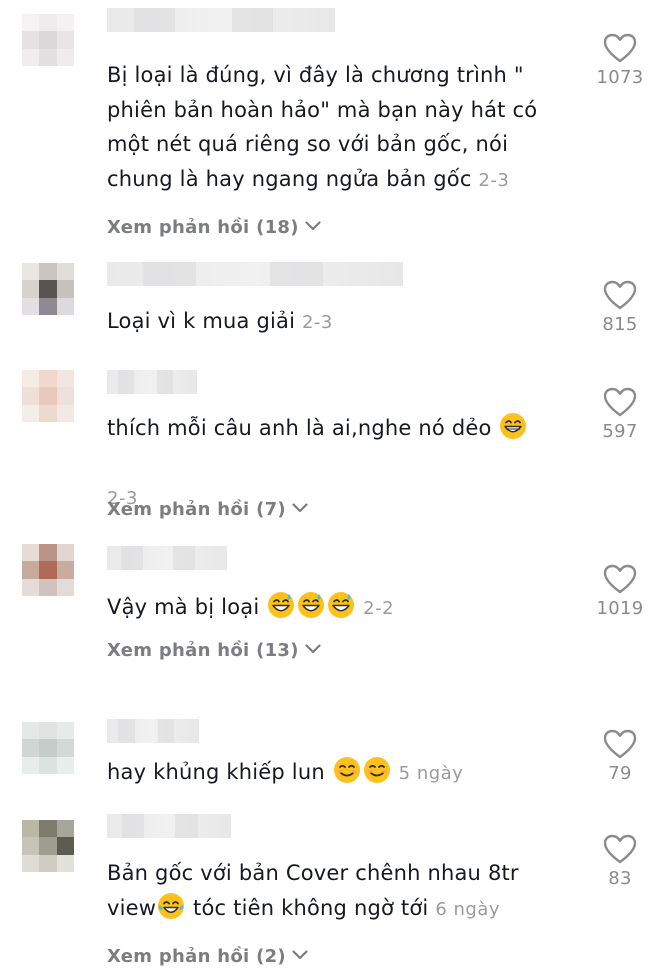 This screenshot has height=979, width=660. I want to click on like-button: 79, so click(620, 756).